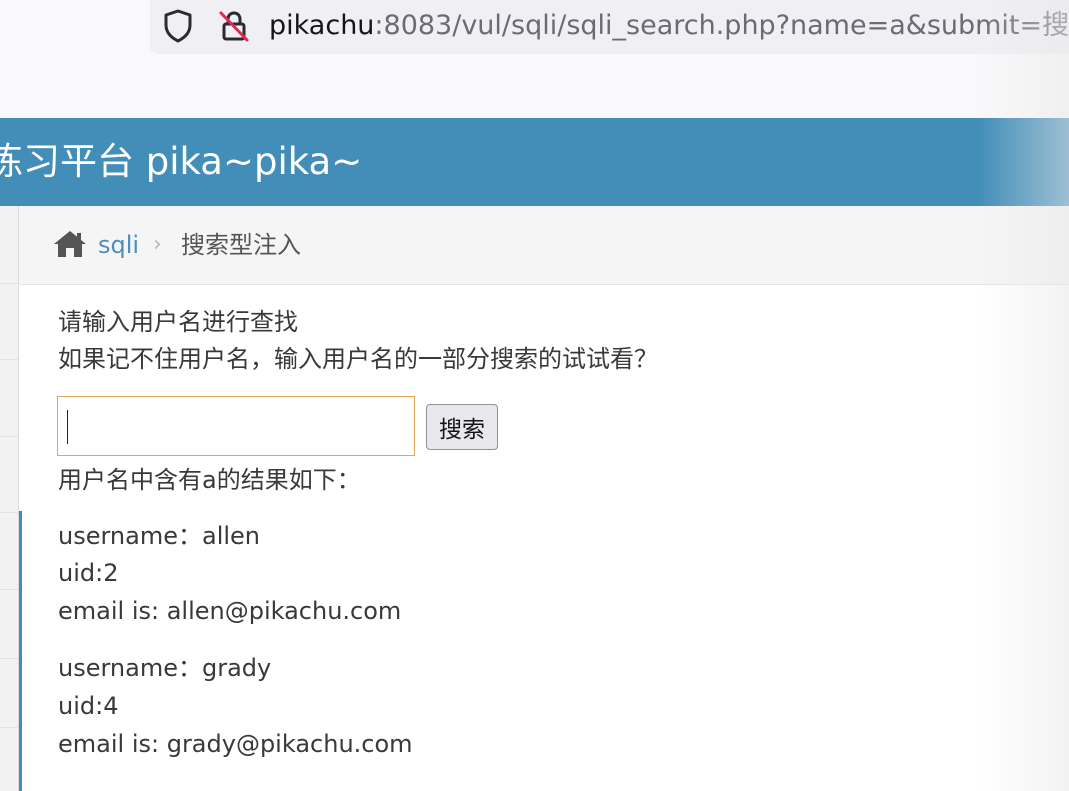  What do you see at coordinates (178, 26) in the screenshot?
I see `shield-icon` at bounding box center [178, 26].